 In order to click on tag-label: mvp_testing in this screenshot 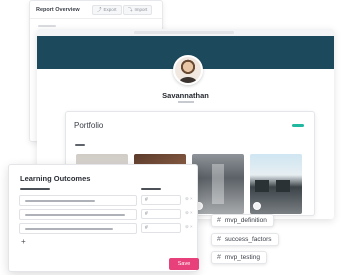, I will do `click(242, 257)`.